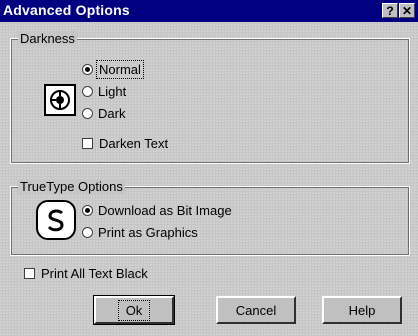  Describe the element at coordinates (71, 186) in the screenshot. I see `truetype-legend: TrueType Options` at that location.